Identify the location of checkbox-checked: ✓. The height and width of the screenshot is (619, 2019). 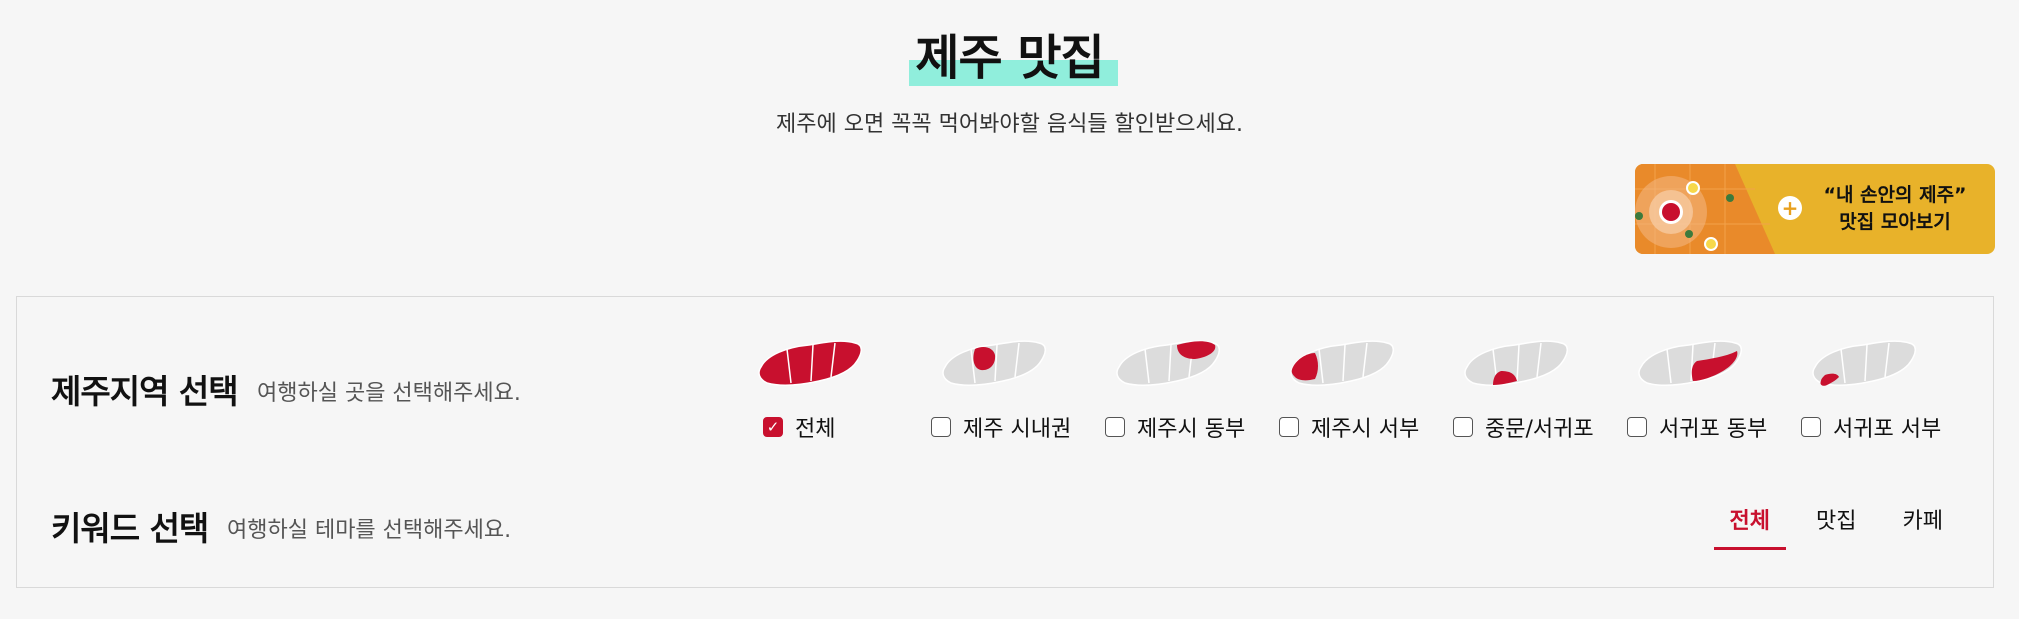
(773, 427).